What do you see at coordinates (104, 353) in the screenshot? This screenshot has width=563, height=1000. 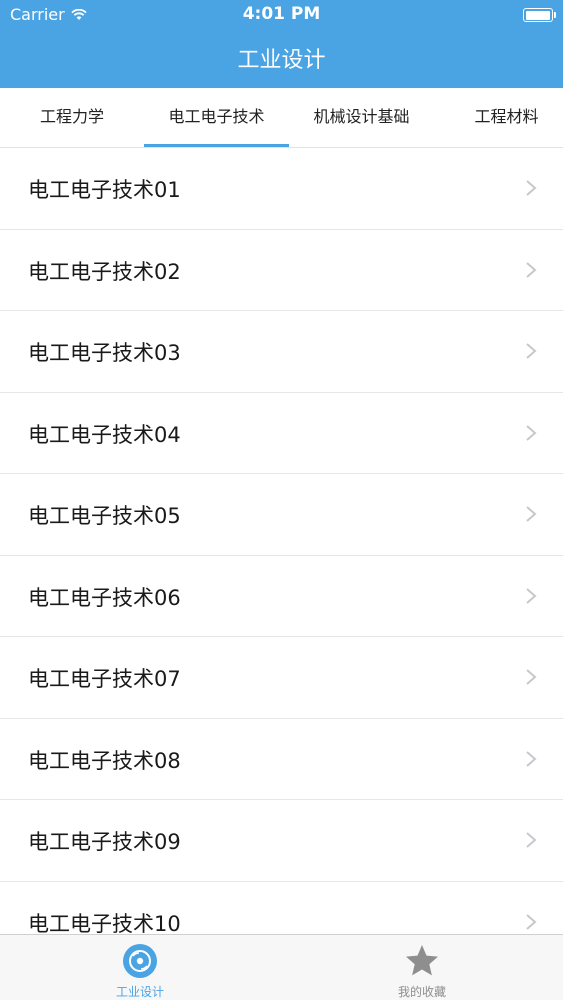 I see `list-item-label: 电工电子技术03` at bounding box center [104, 353].